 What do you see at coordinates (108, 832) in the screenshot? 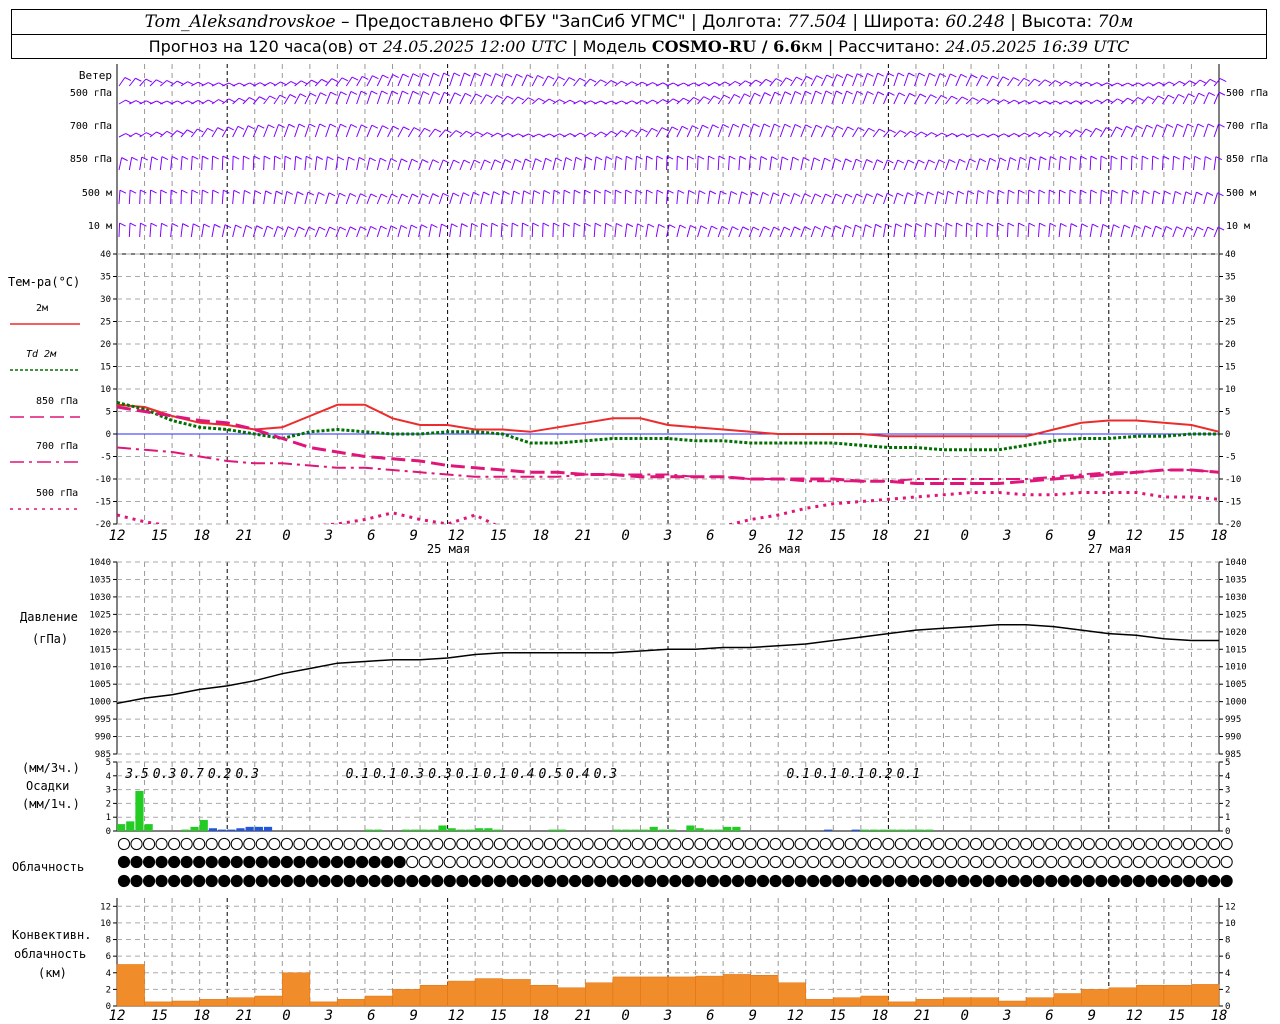
I see `prec-tick-label: 0` at bounding box center [108, 832].